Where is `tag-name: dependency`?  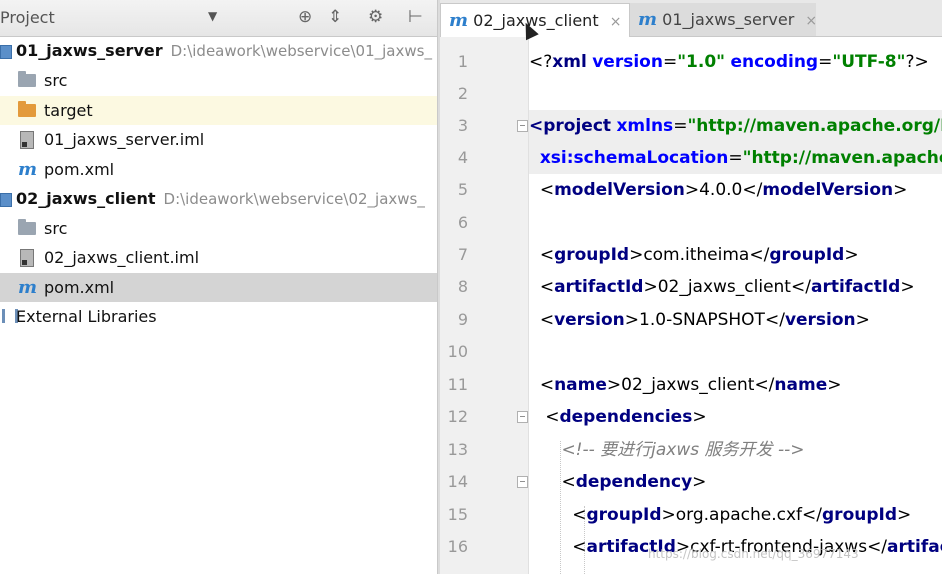
tag-name: dependency is located at coordinates (634, 482).